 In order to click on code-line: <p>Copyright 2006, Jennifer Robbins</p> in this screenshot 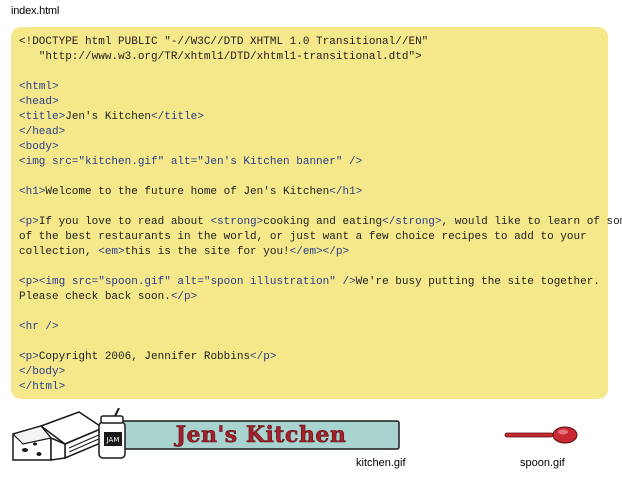, I will do `click(148, 357)`.